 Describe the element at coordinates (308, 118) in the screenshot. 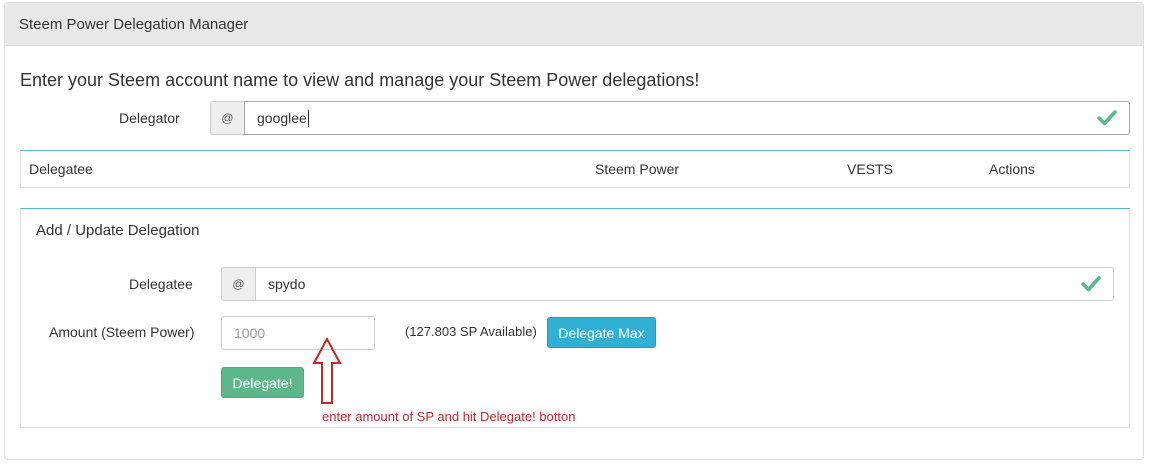

I see `text-cursor` at that location.